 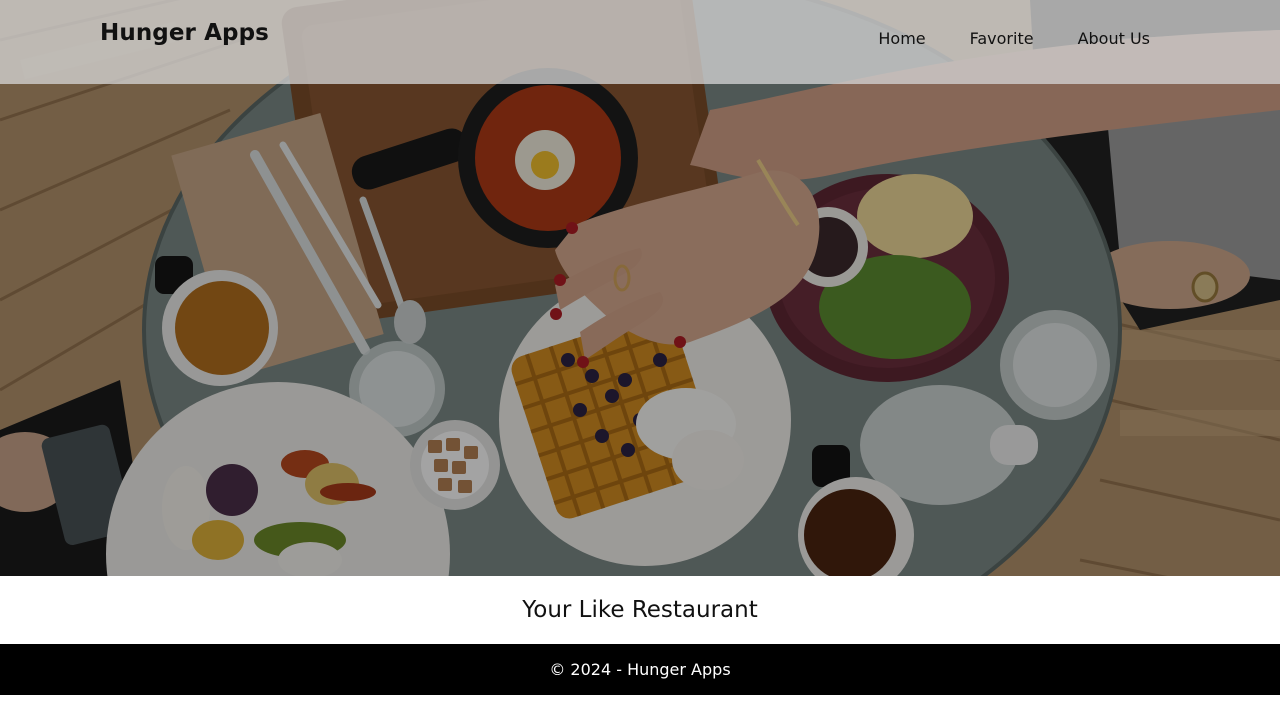 I want to click on section-heading: Your Like Restaurant, so click(x=640, y=610).